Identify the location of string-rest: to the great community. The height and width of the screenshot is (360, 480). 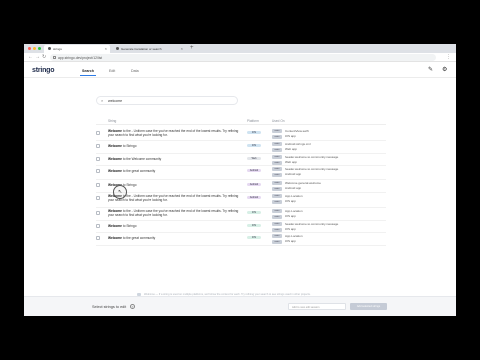
(138, 237).